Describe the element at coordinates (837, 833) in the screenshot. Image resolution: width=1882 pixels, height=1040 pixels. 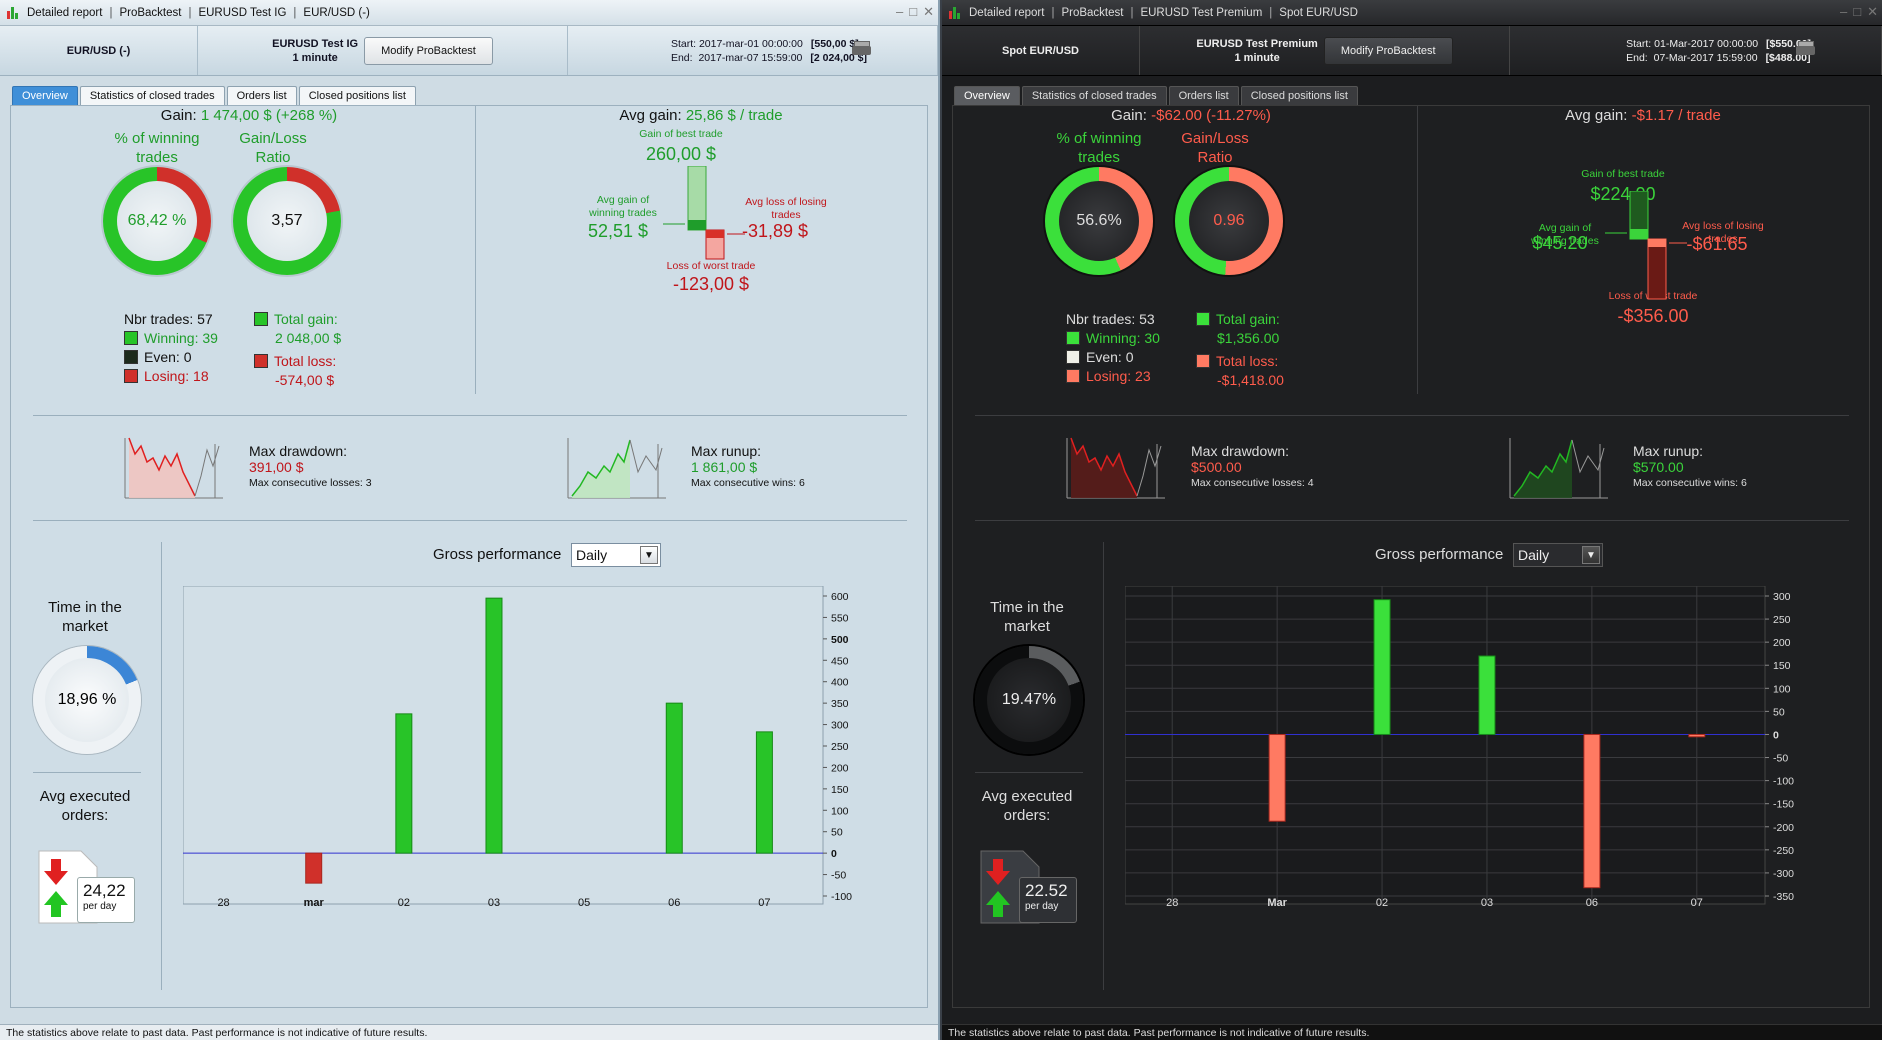
I see `y-tick-label: 50` at that location.